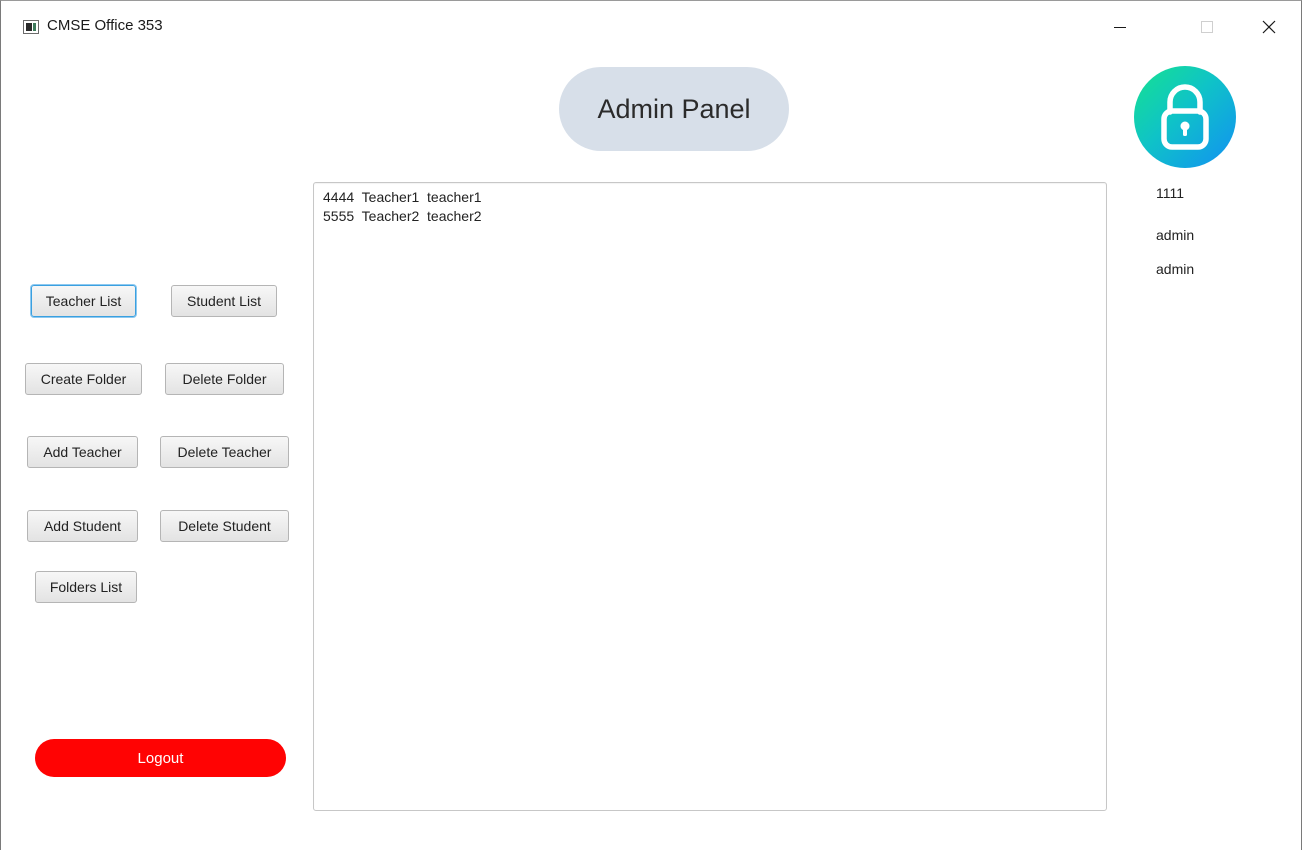  Describe the element at coordinates (674, 109) in the screenshot. I see `page-title: Admin Panel` at that location.